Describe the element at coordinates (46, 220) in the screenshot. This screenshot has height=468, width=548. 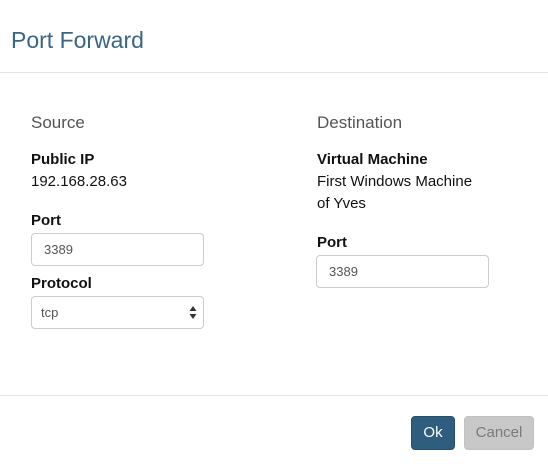
I see `source-port-label: Port` at that location.